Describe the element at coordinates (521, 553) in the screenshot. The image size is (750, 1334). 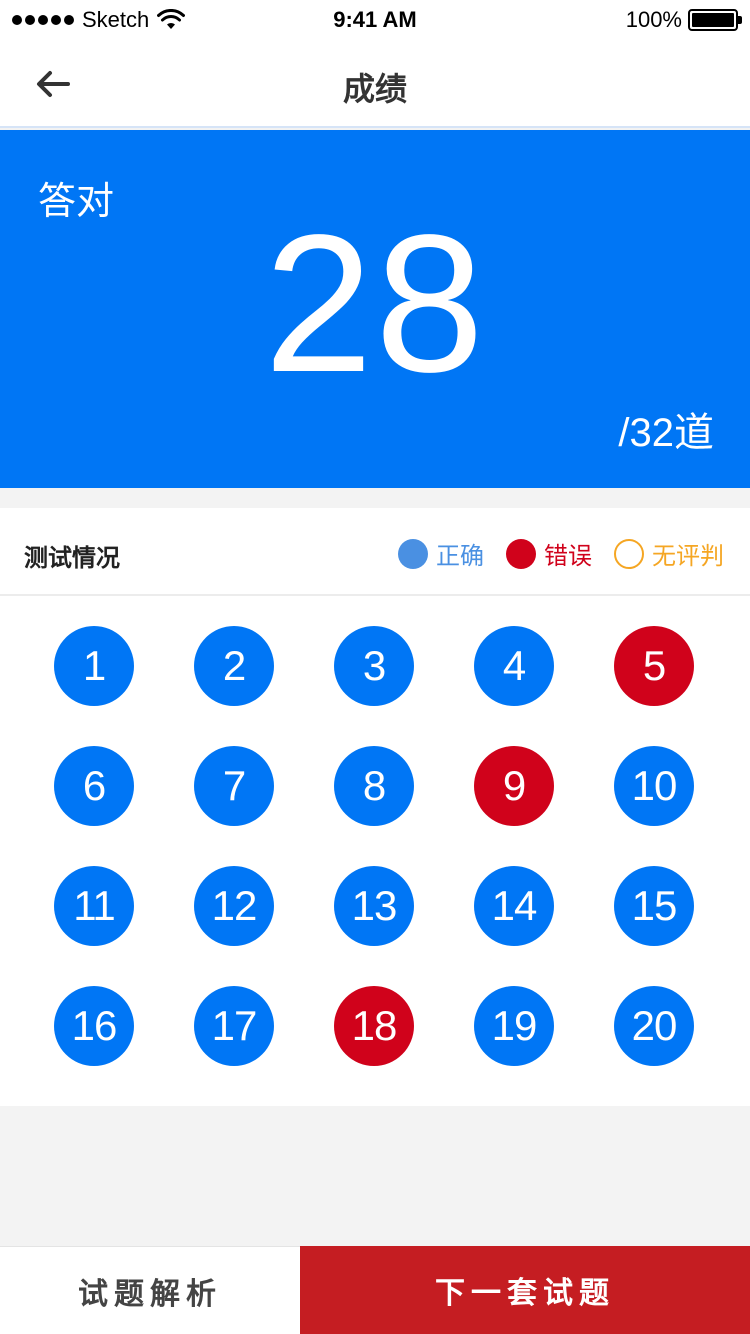
I see `wrong-dot-icon` at that location.